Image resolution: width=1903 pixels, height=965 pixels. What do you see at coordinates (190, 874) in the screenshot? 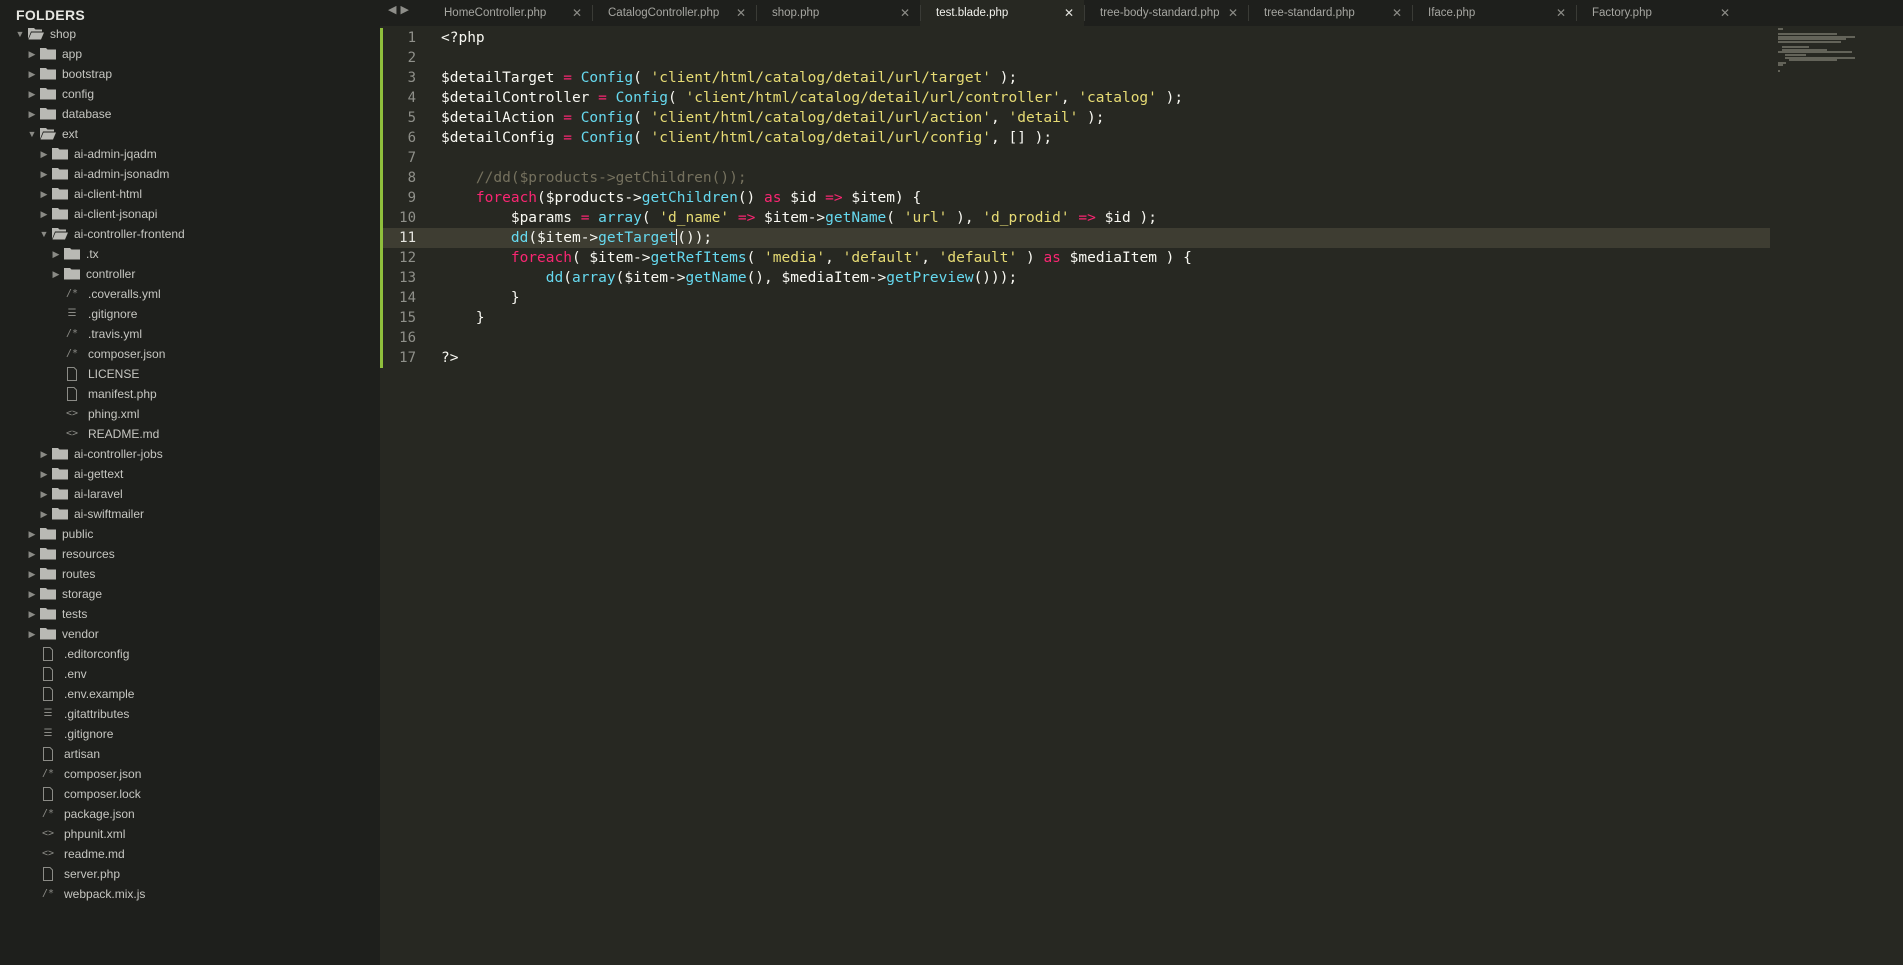
I see `tree-file-server-php: server.php` at bounding box center [190, 874].